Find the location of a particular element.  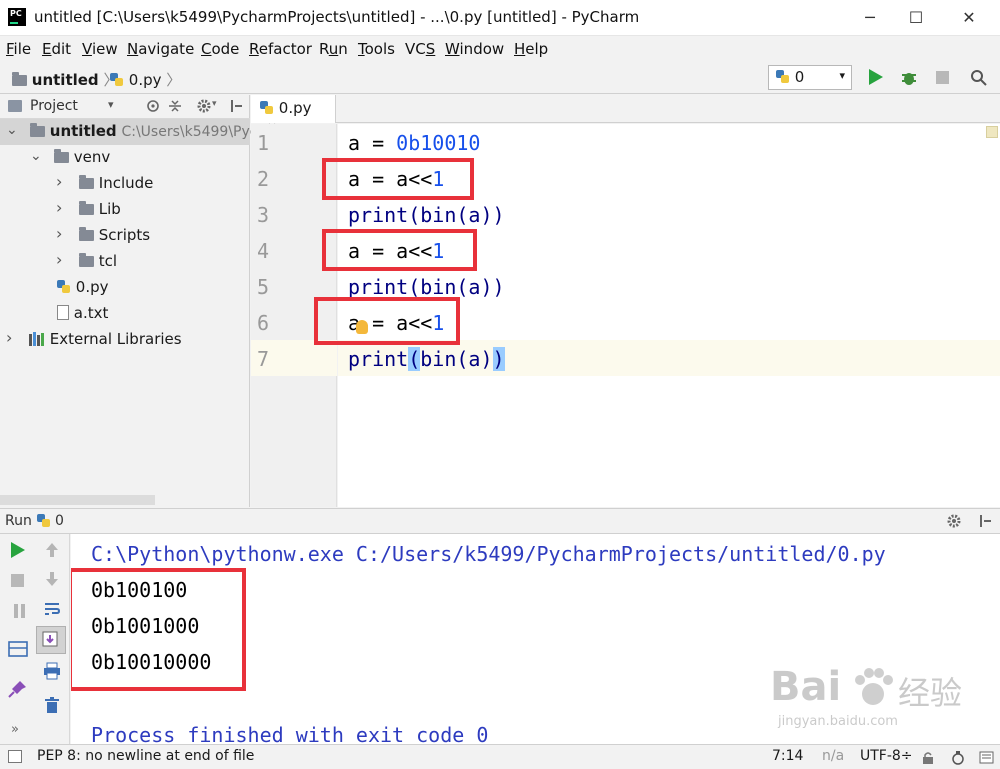

collapse-all-icon is located at coordinates (175, 106).